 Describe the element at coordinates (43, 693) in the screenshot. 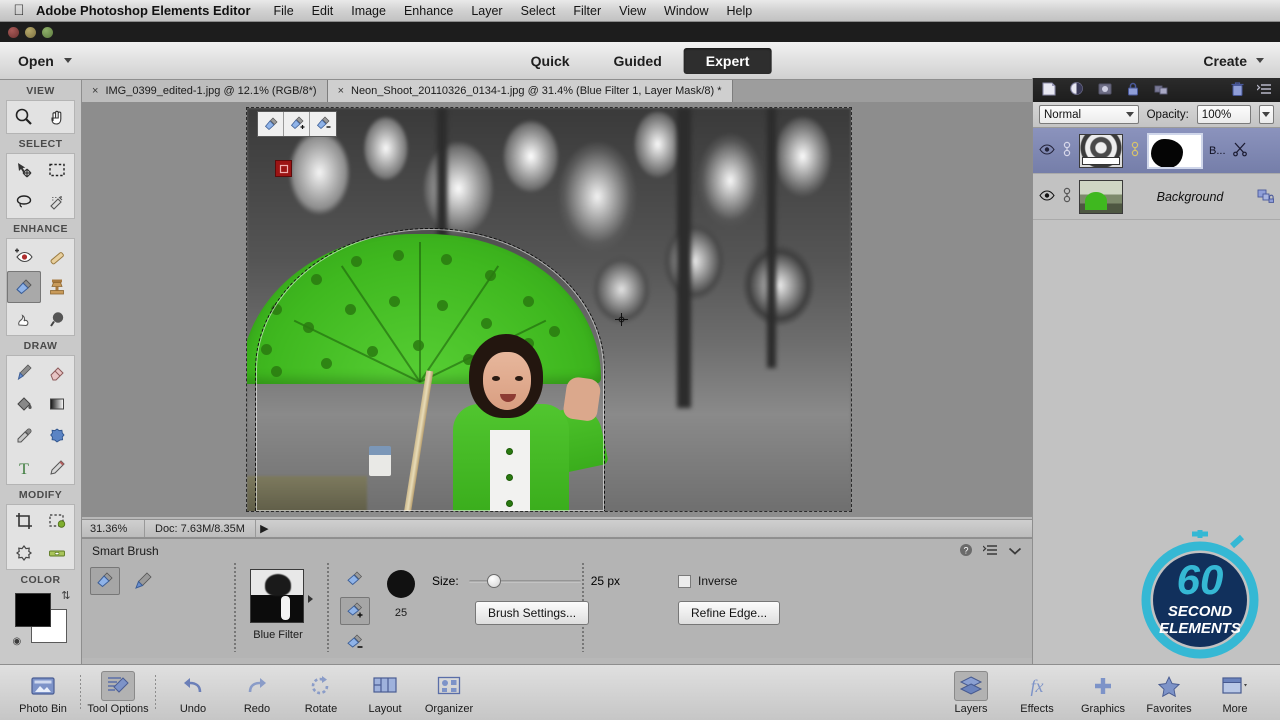

I see `photo-bin-button: Photo Bin` at that location.